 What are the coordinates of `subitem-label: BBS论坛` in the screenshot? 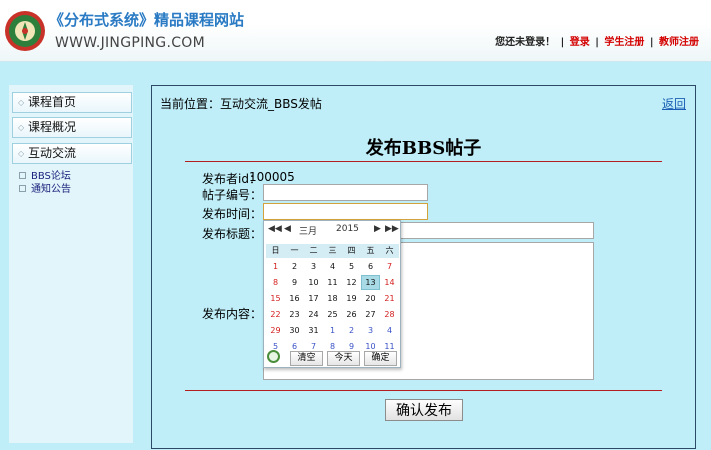 It's located at (51, 176).